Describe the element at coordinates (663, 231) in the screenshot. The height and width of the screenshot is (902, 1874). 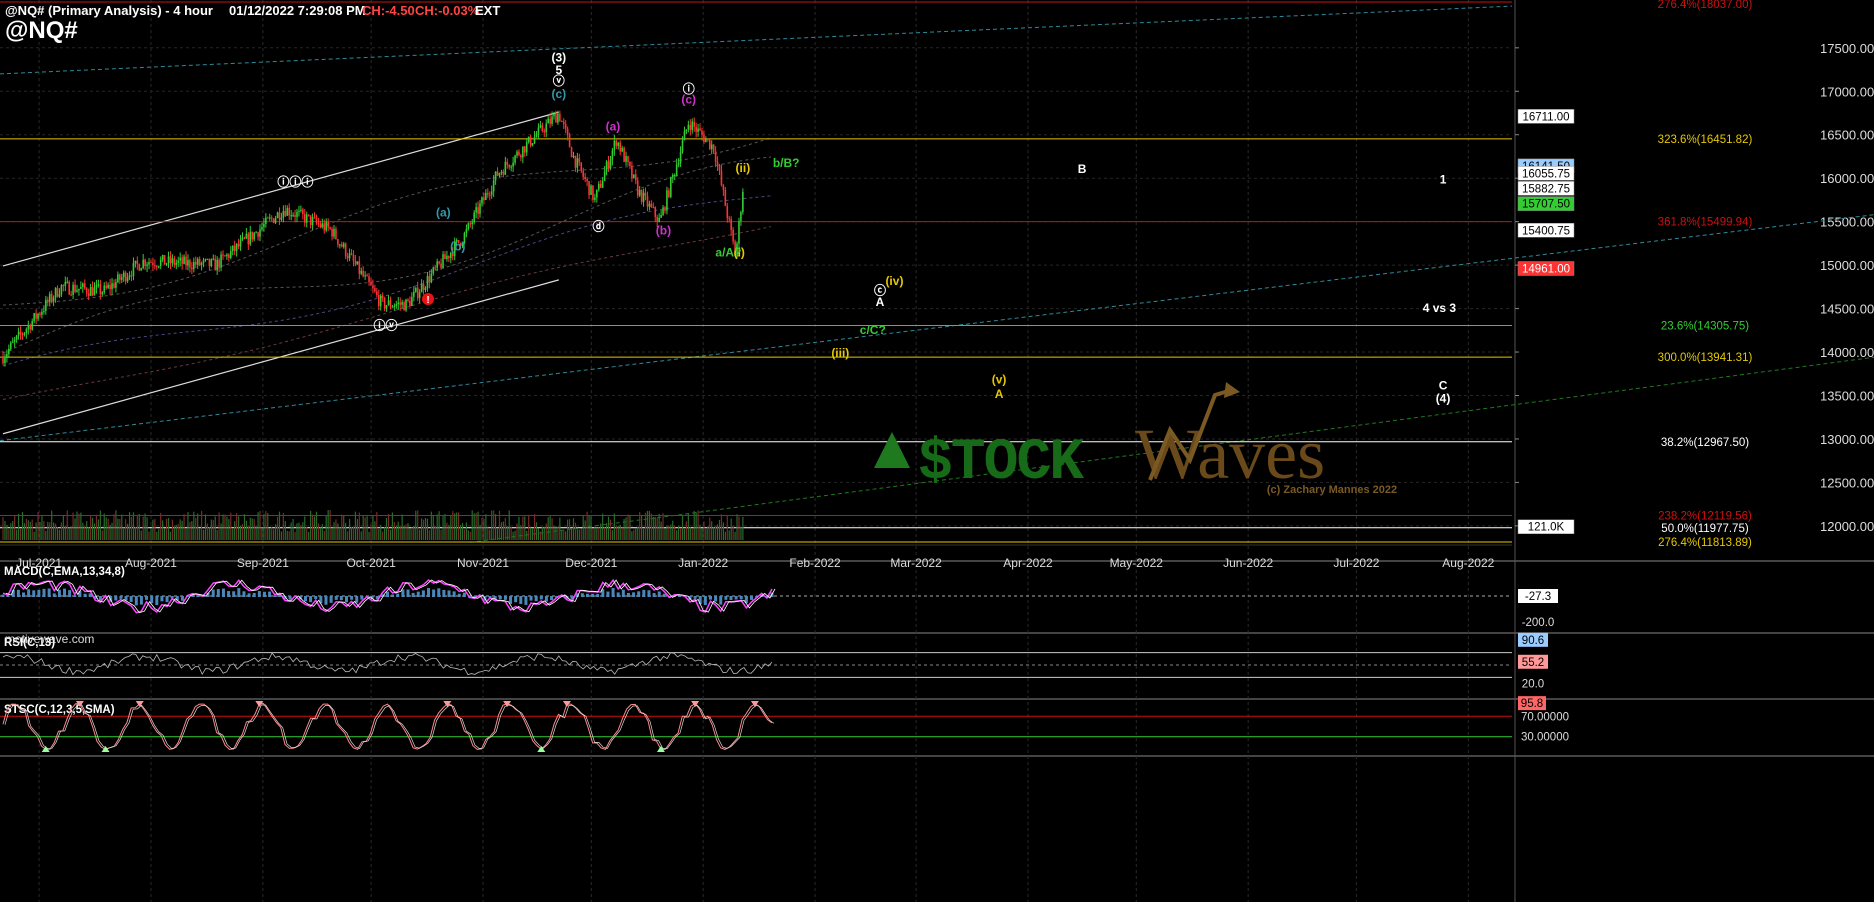
I see `wave-label: (b)` at that location.